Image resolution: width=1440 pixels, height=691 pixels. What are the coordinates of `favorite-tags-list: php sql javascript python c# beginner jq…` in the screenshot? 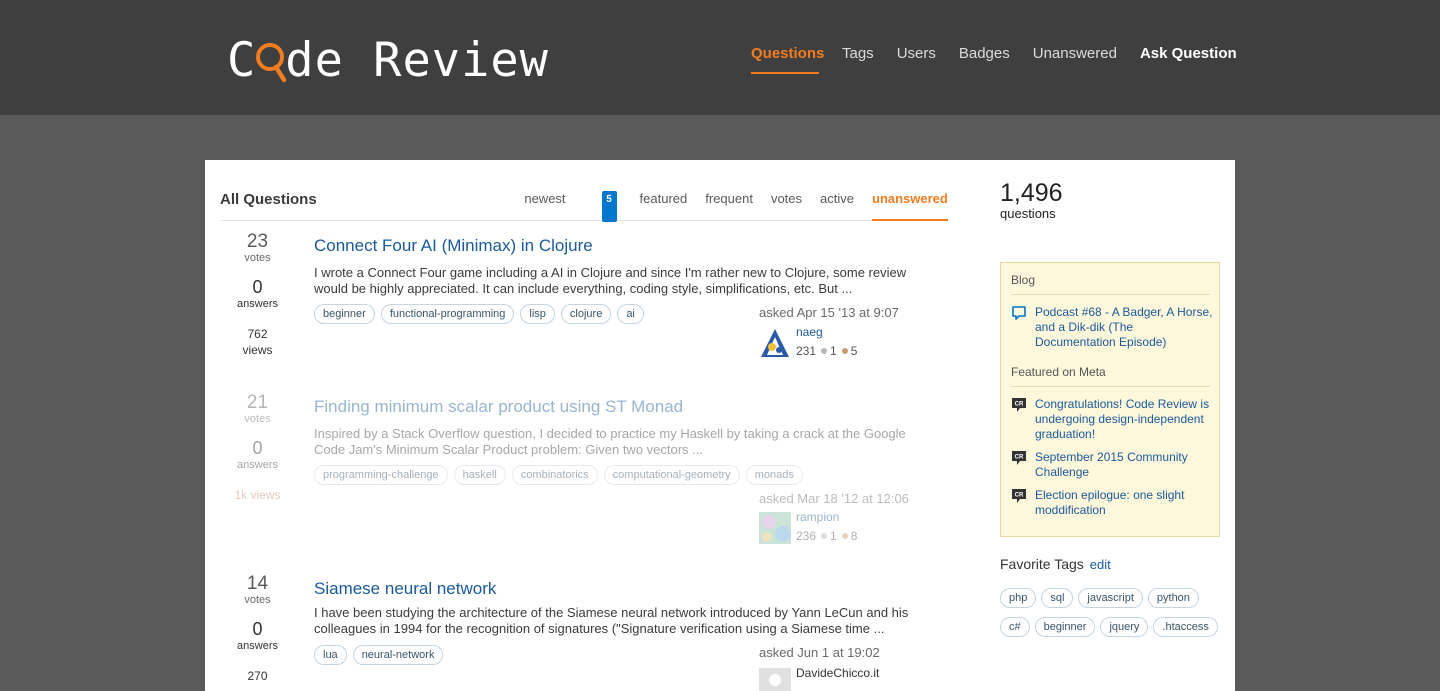 It's located at (1112, 612).